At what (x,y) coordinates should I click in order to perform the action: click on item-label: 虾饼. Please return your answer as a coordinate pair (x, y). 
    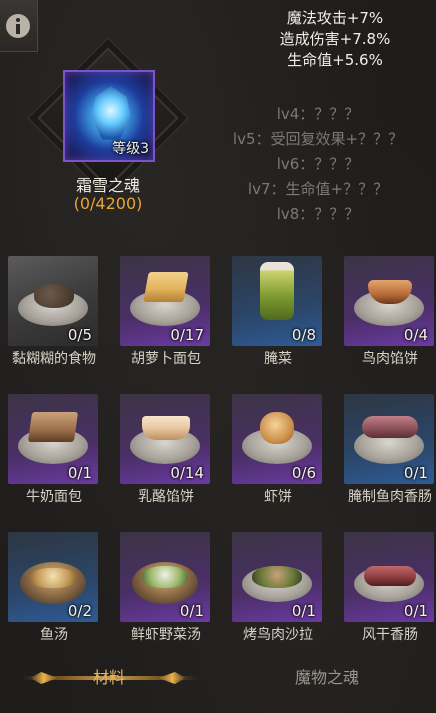
    Looking at the image, I should click on (278, 497).